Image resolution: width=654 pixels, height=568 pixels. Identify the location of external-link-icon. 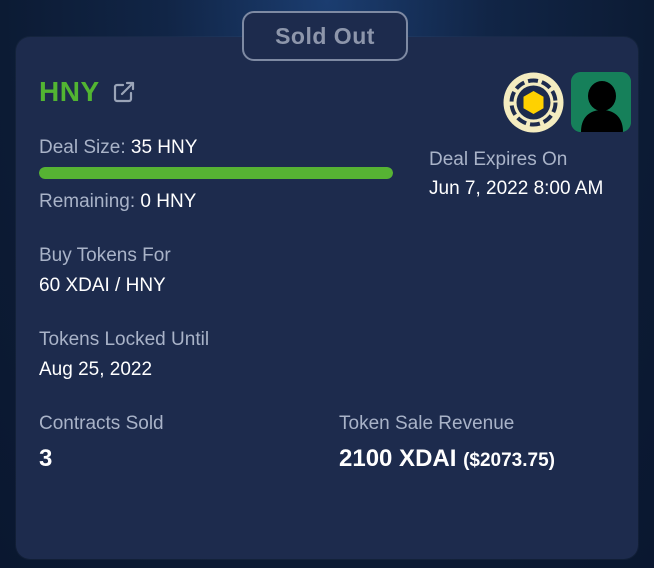
(124, 92).